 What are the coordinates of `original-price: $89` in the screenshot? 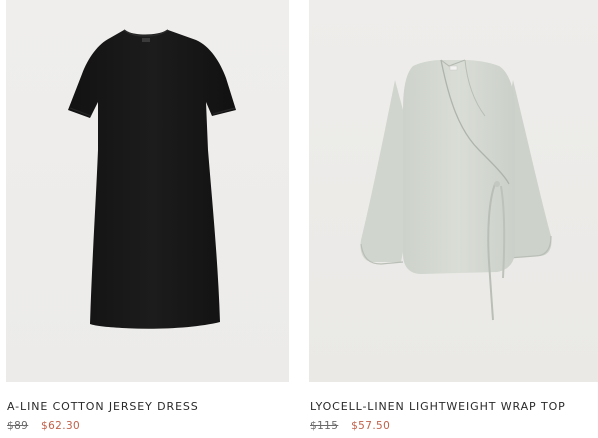 It's located at (18, 426).